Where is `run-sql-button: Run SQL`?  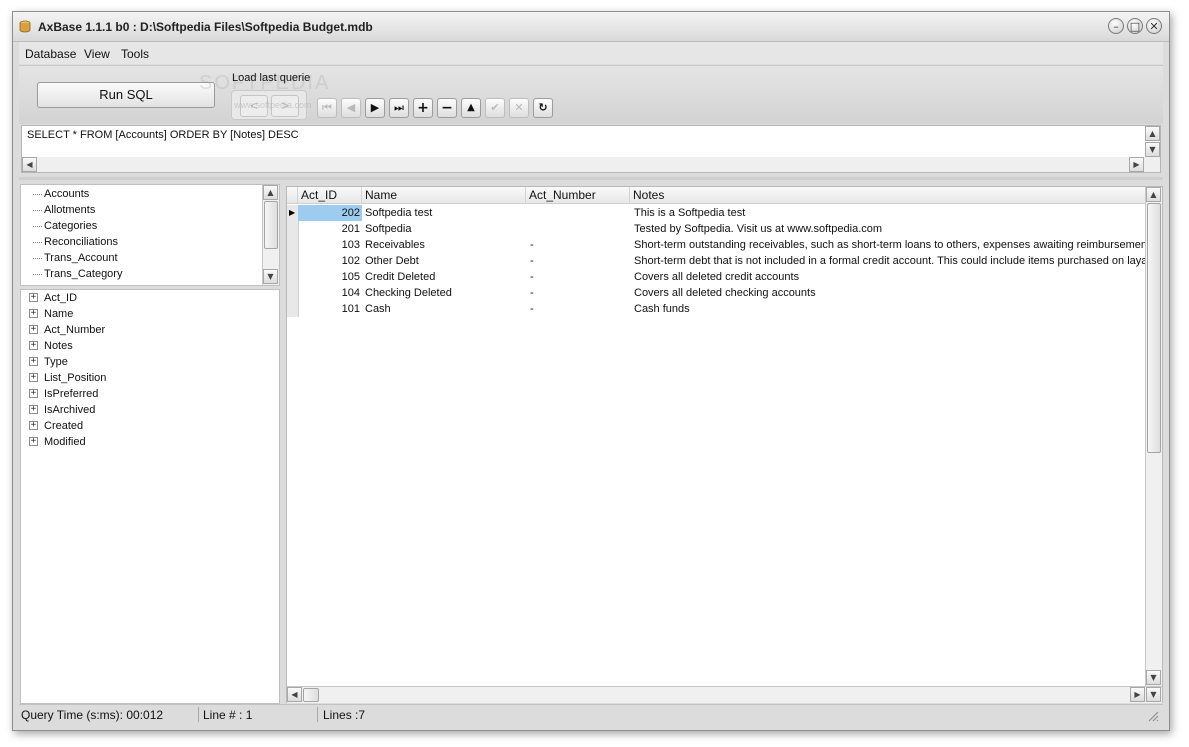
run-sql-button: Run SQL is located at coordinates (126, 95).